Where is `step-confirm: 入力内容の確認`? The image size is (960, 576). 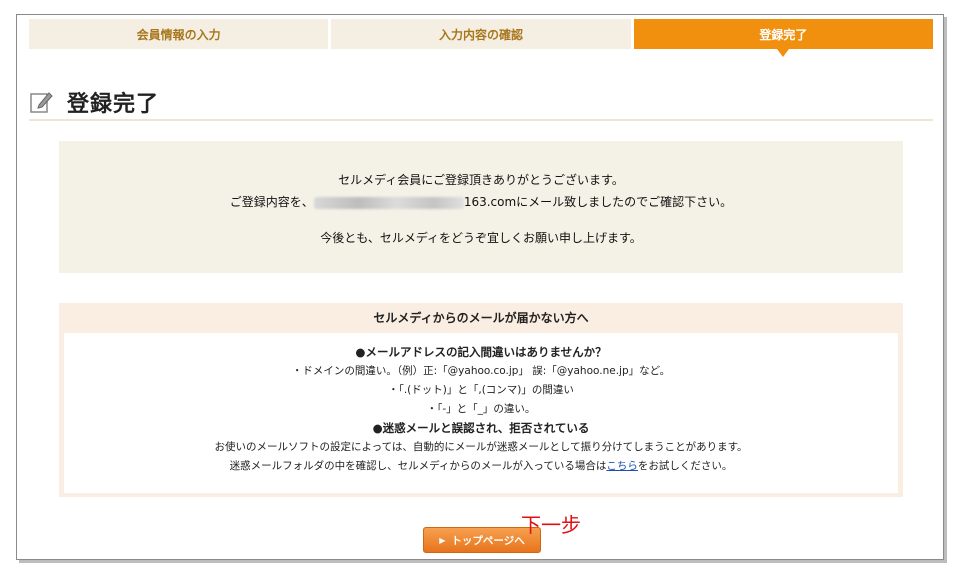
step-confirm: 入力内容の確認 is located at coordinates (481, 34).